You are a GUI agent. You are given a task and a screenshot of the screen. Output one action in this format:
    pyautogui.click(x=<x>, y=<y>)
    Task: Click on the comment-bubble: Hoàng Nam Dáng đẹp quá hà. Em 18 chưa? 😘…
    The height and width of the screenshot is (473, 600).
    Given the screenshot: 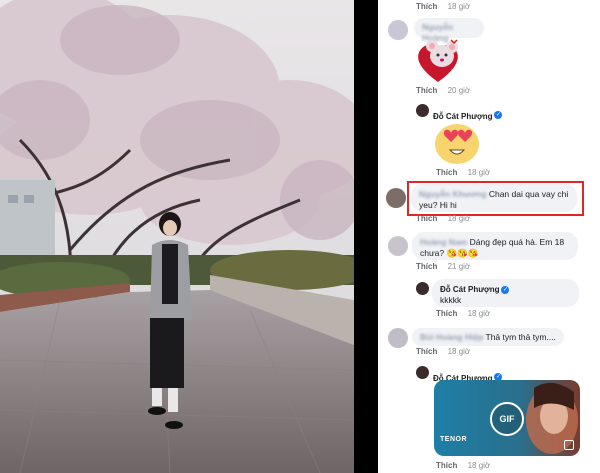 What is the action you would take?
    pyautogui.click(x=495, y=246)
    